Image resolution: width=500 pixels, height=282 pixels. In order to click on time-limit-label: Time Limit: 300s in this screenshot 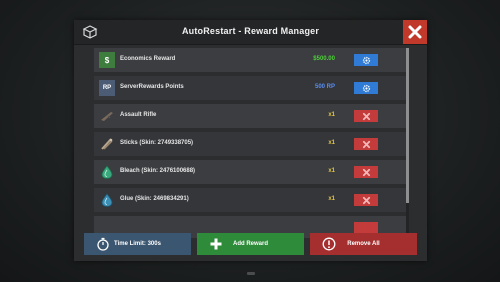, I will do `click(137, 244)`.